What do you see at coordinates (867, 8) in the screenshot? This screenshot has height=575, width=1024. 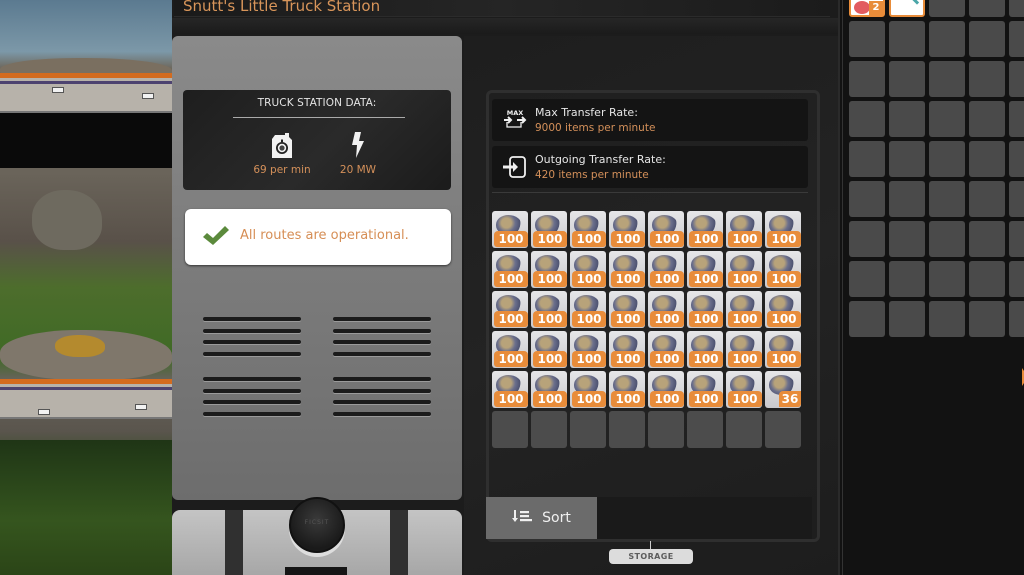 I see `inventory-slot-meat: 2` at bounding box center [867, 8].